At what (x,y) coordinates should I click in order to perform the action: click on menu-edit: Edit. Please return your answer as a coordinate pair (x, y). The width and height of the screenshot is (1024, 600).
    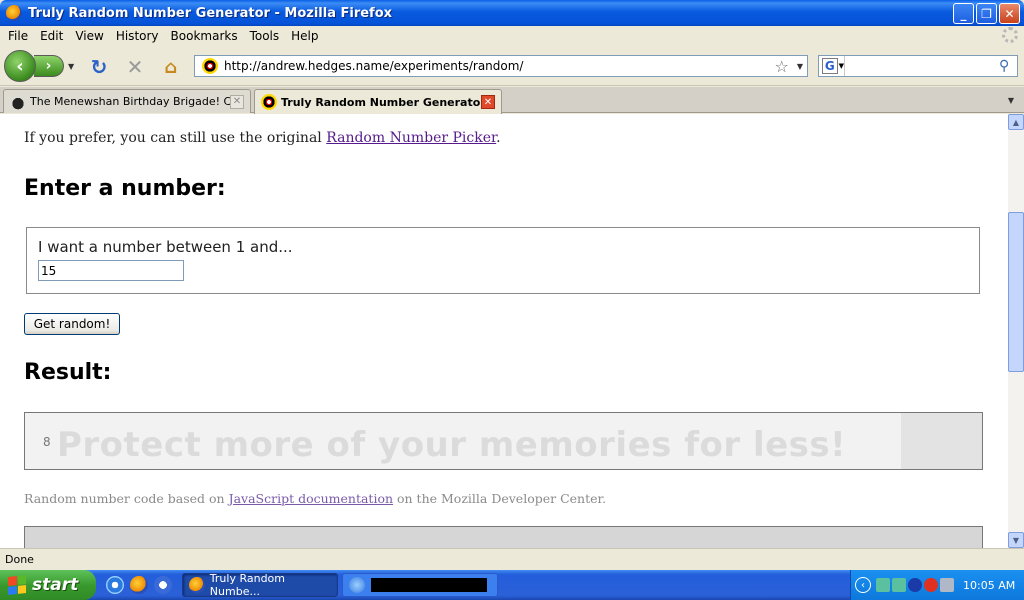
    Looking at the image, I should click on (51, 36).